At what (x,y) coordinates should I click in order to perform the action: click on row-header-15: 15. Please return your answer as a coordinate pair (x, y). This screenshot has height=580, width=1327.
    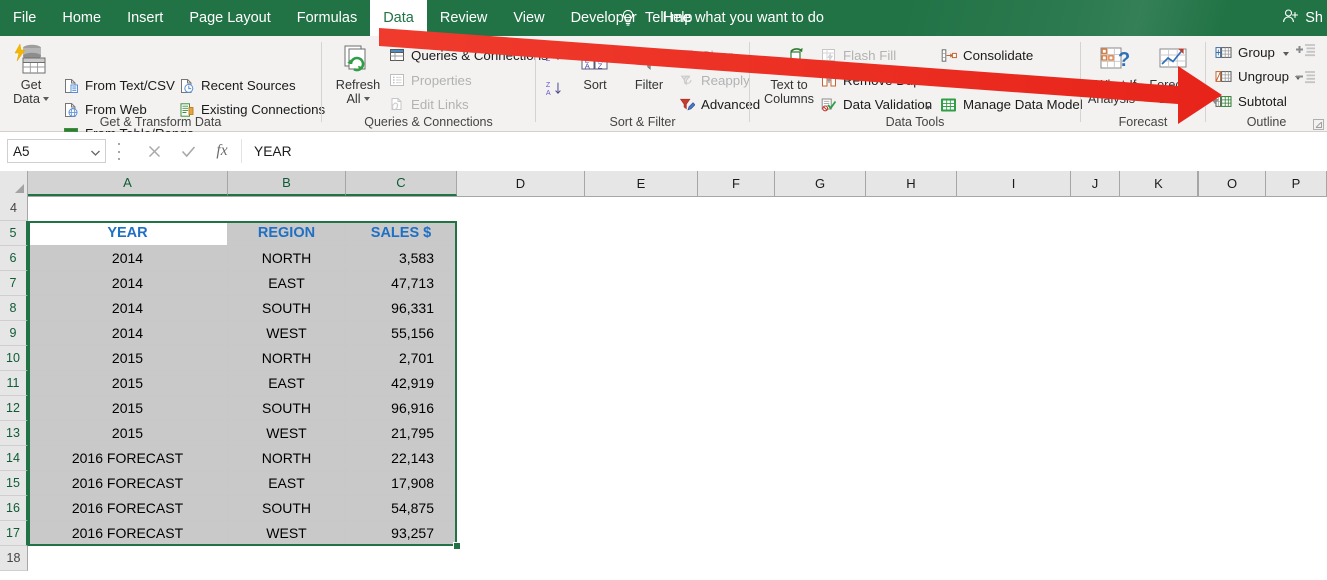
    Looking at the image, I should click on (14, 483).